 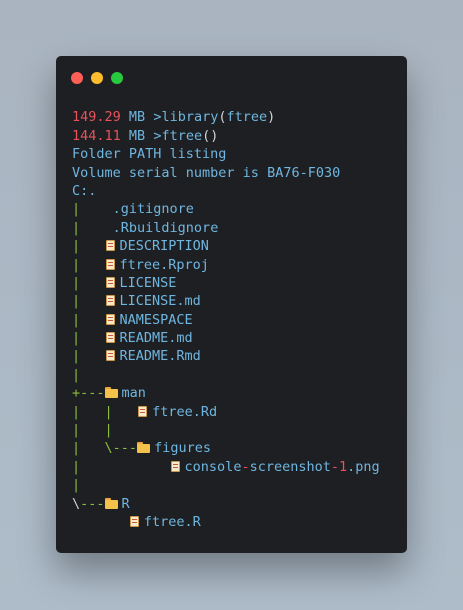 I want to click on close-button, so click(x=77, y=78).